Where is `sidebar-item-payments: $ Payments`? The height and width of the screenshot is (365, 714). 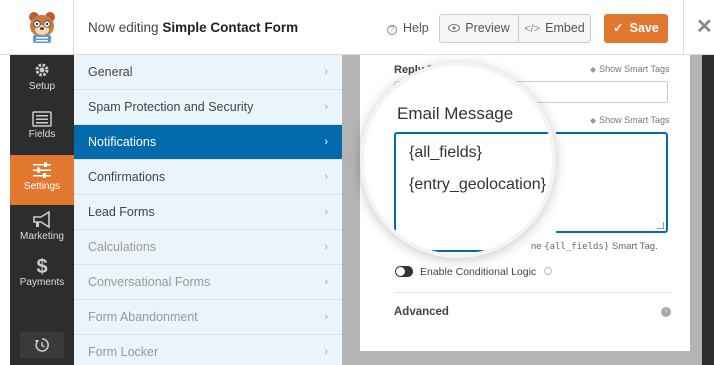 sidebar-item-payments: $ Payments is located at coordinates (42, 280).